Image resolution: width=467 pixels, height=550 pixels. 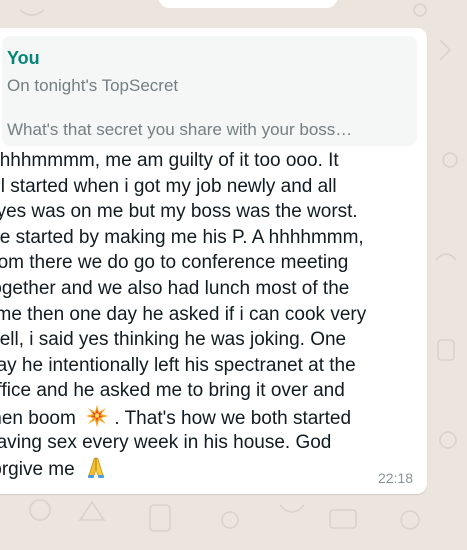 I want to click on quoted-sender: You, so click(x=23, y=58).